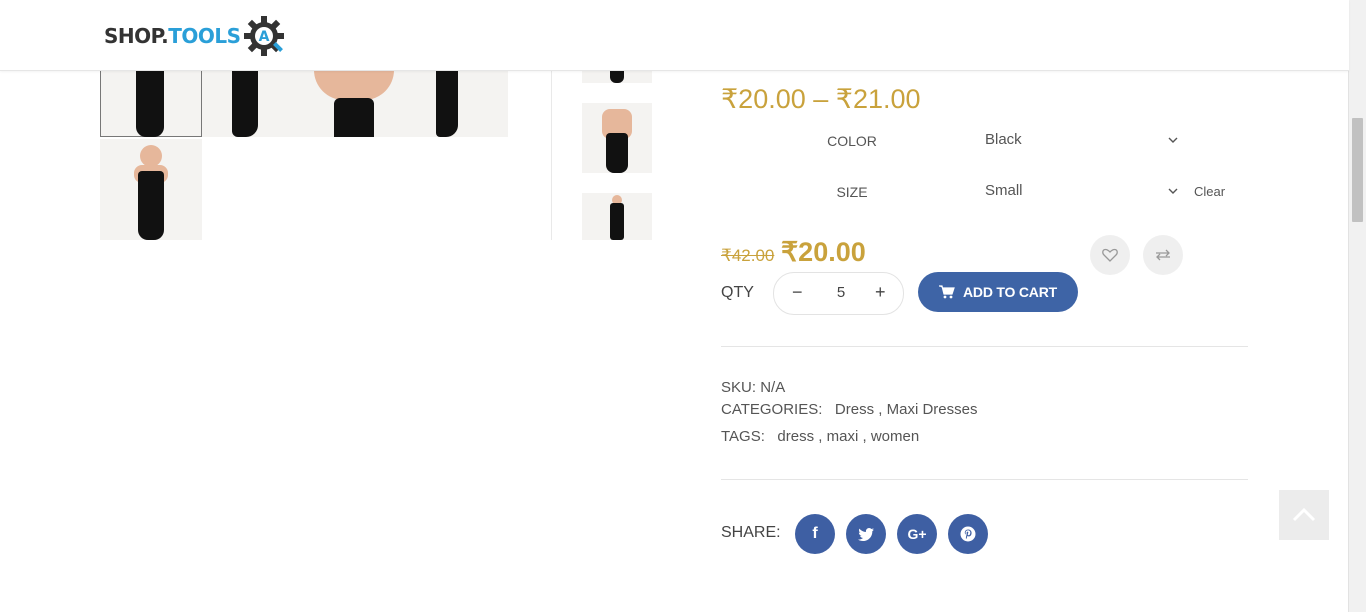 Image resolution: width=1366 pixels, height=612 pixels. Describe the element at coordinates (773, 387) in the screenshot. I see `sku-value: N/A` at that location.